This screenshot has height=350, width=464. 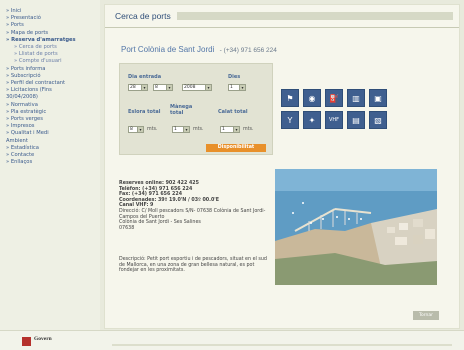 What do you see at coordinates (248, 50) in the screenshot?
I see `port-phone: - (+34) 971 656 224` at bounding box center [248, 50].